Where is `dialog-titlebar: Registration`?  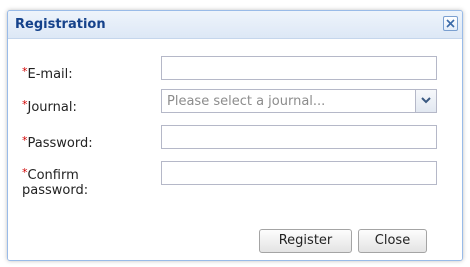
dialog-titlebar: Registration is located at coordinates (235, 25).